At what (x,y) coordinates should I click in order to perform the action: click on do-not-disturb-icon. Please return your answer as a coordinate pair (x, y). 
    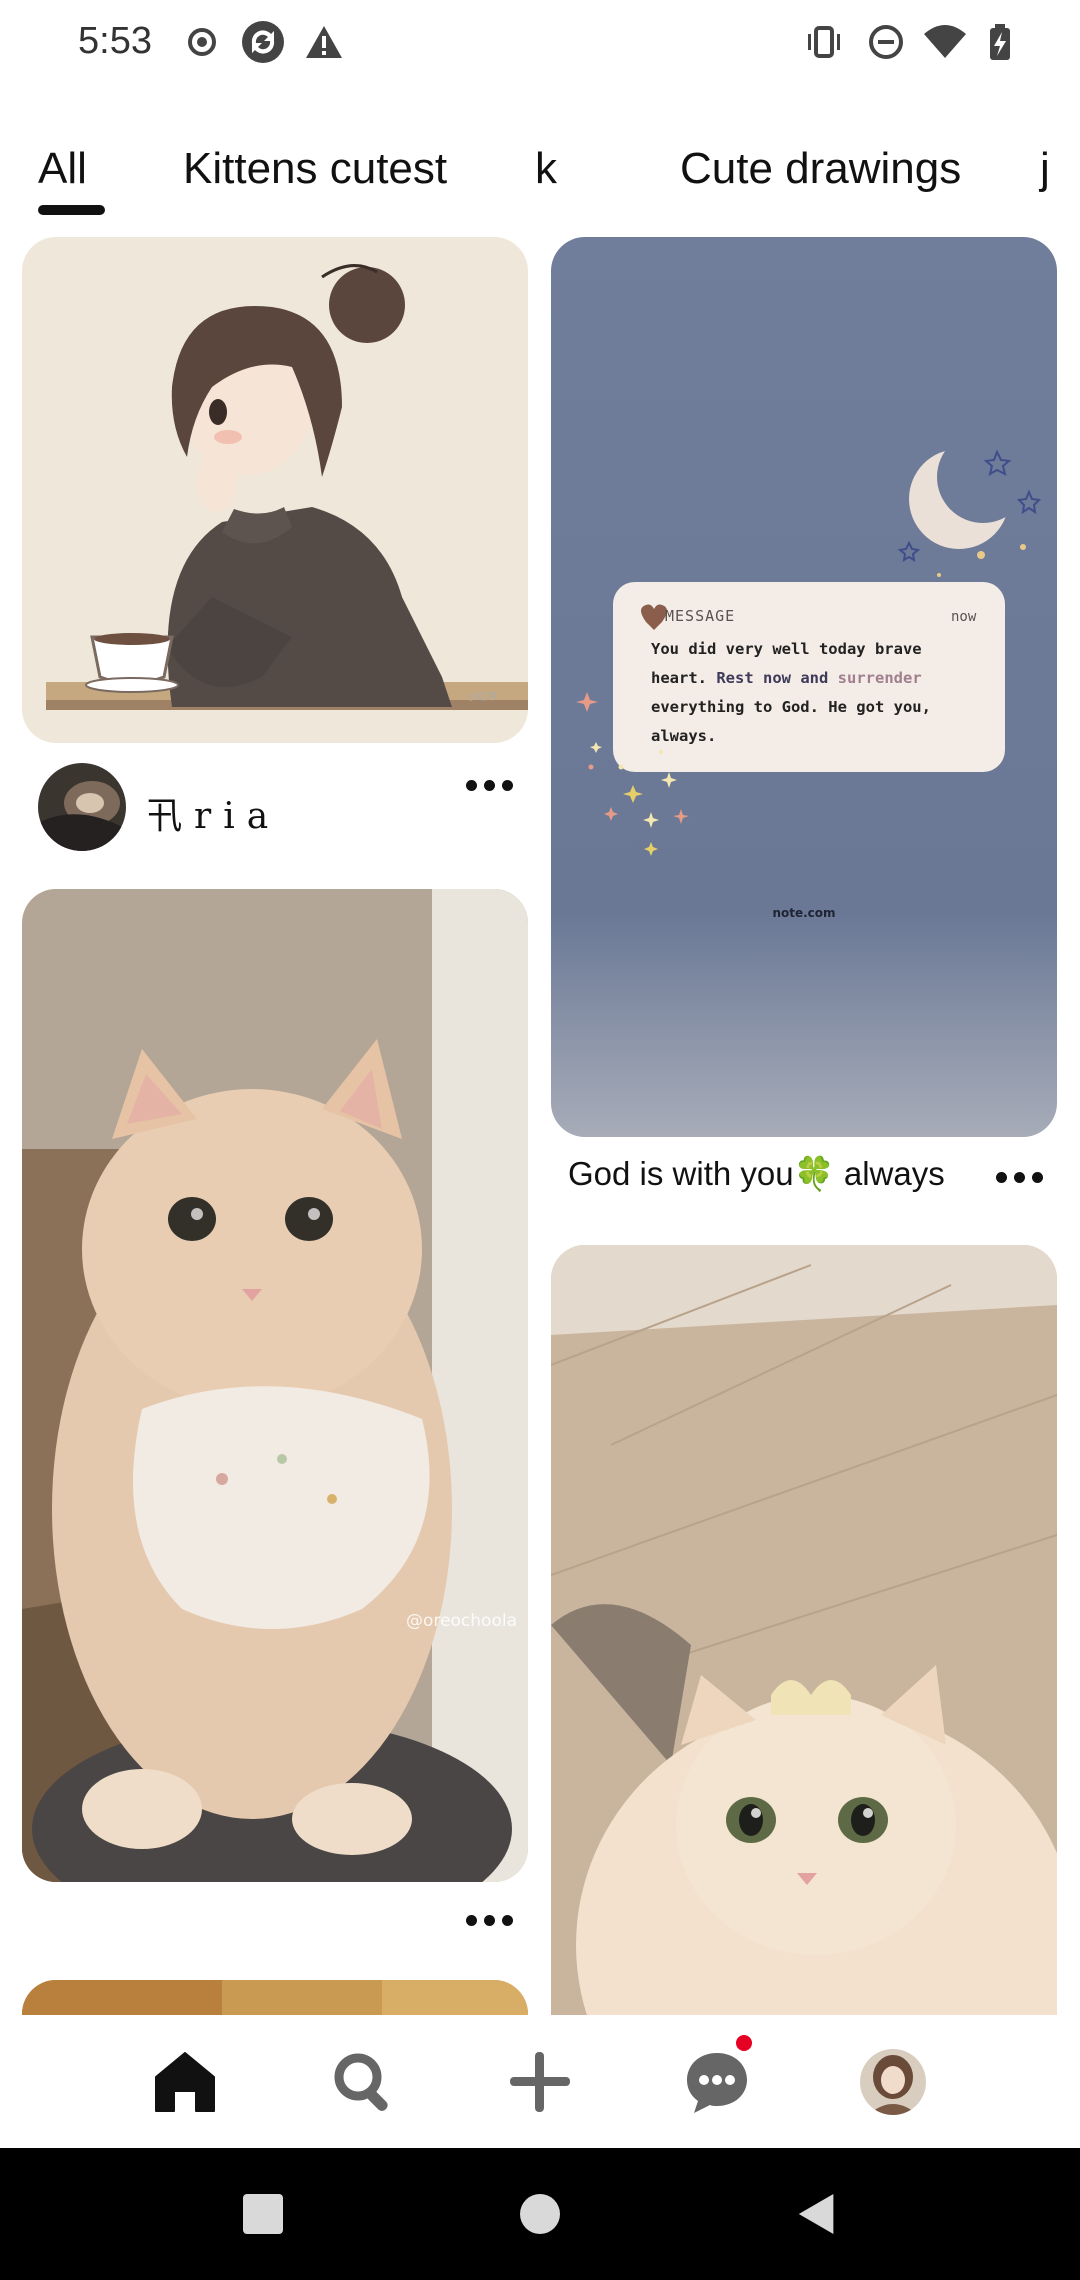
    Looking at the image, I should click on (886, 42).